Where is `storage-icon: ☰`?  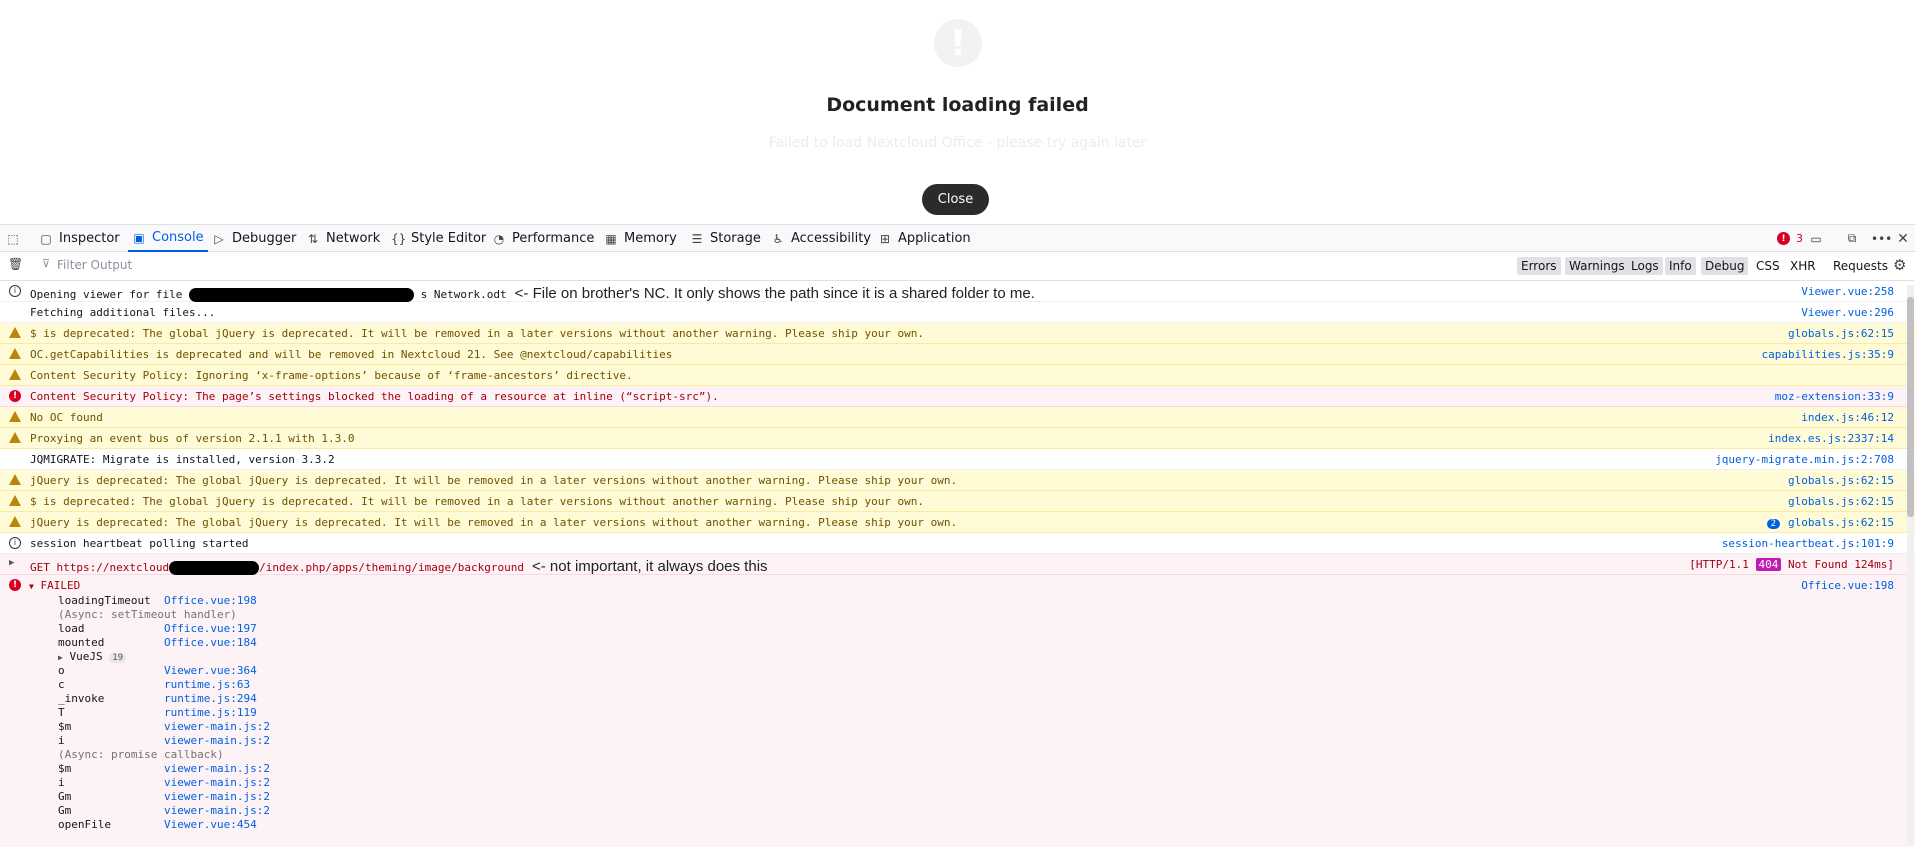 storage-icon: ☰ is located at coordinates (697, 238).